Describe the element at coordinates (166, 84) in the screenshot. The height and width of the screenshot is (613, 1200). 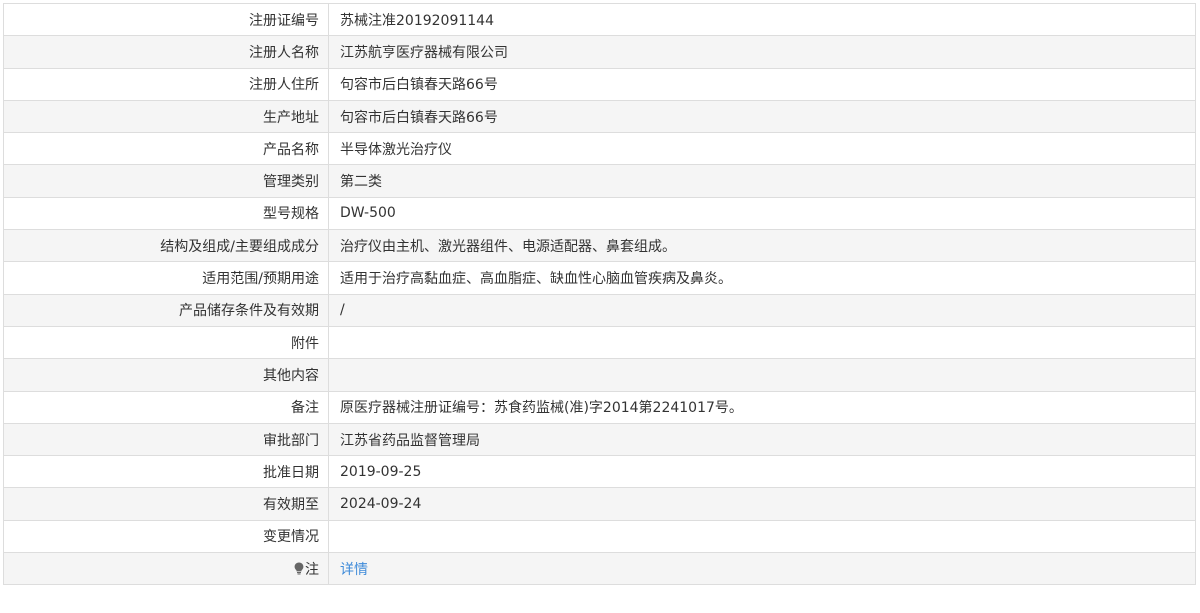
I see `row-label: 注册人住所` at that location.